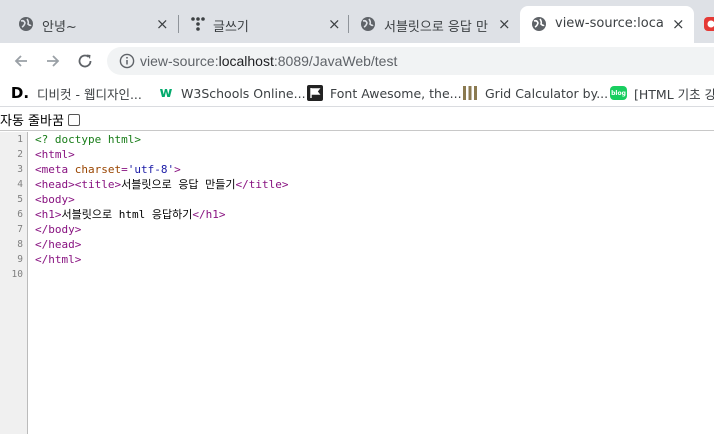 Image resolution: width=714 pixels, height=434 pixels. What do you see at coordinates (48, 214) in the screenshot?
I see `tag-token: <h1>` at bounding box center [48, 214].